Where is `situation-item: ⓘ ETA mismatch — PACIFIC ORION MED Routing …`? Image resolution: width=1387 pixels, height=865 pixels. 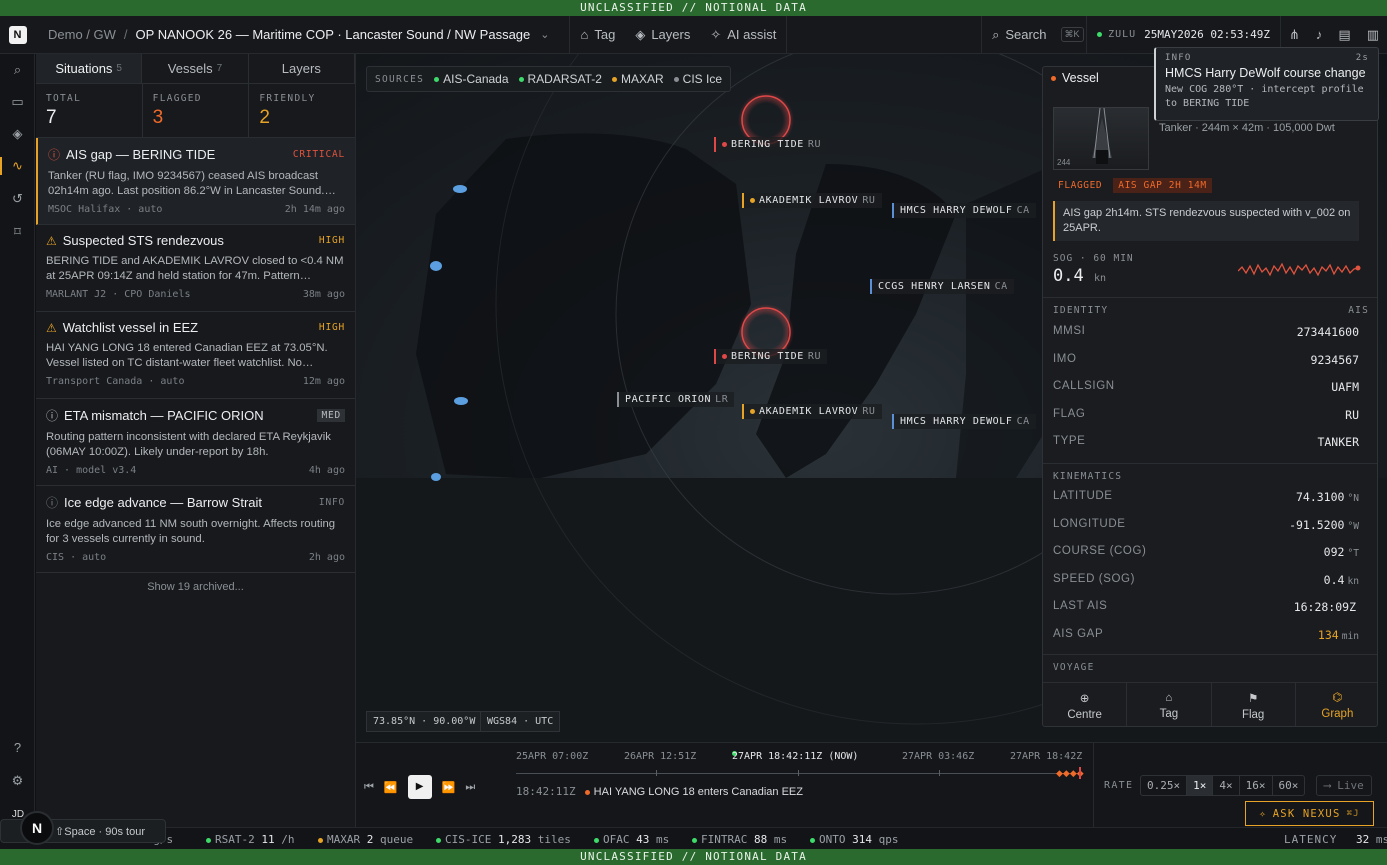
situation-item: ⓘ ETA mismatch — PACIFIC ORION MED Routing … is located at coordinates (195, 442).